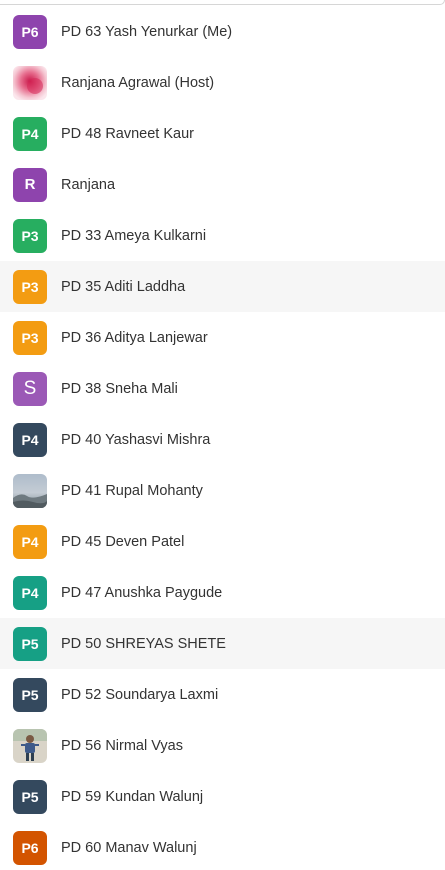 The image size is (445, 870). I want to click on person-photo-icon, so click(30, 745).